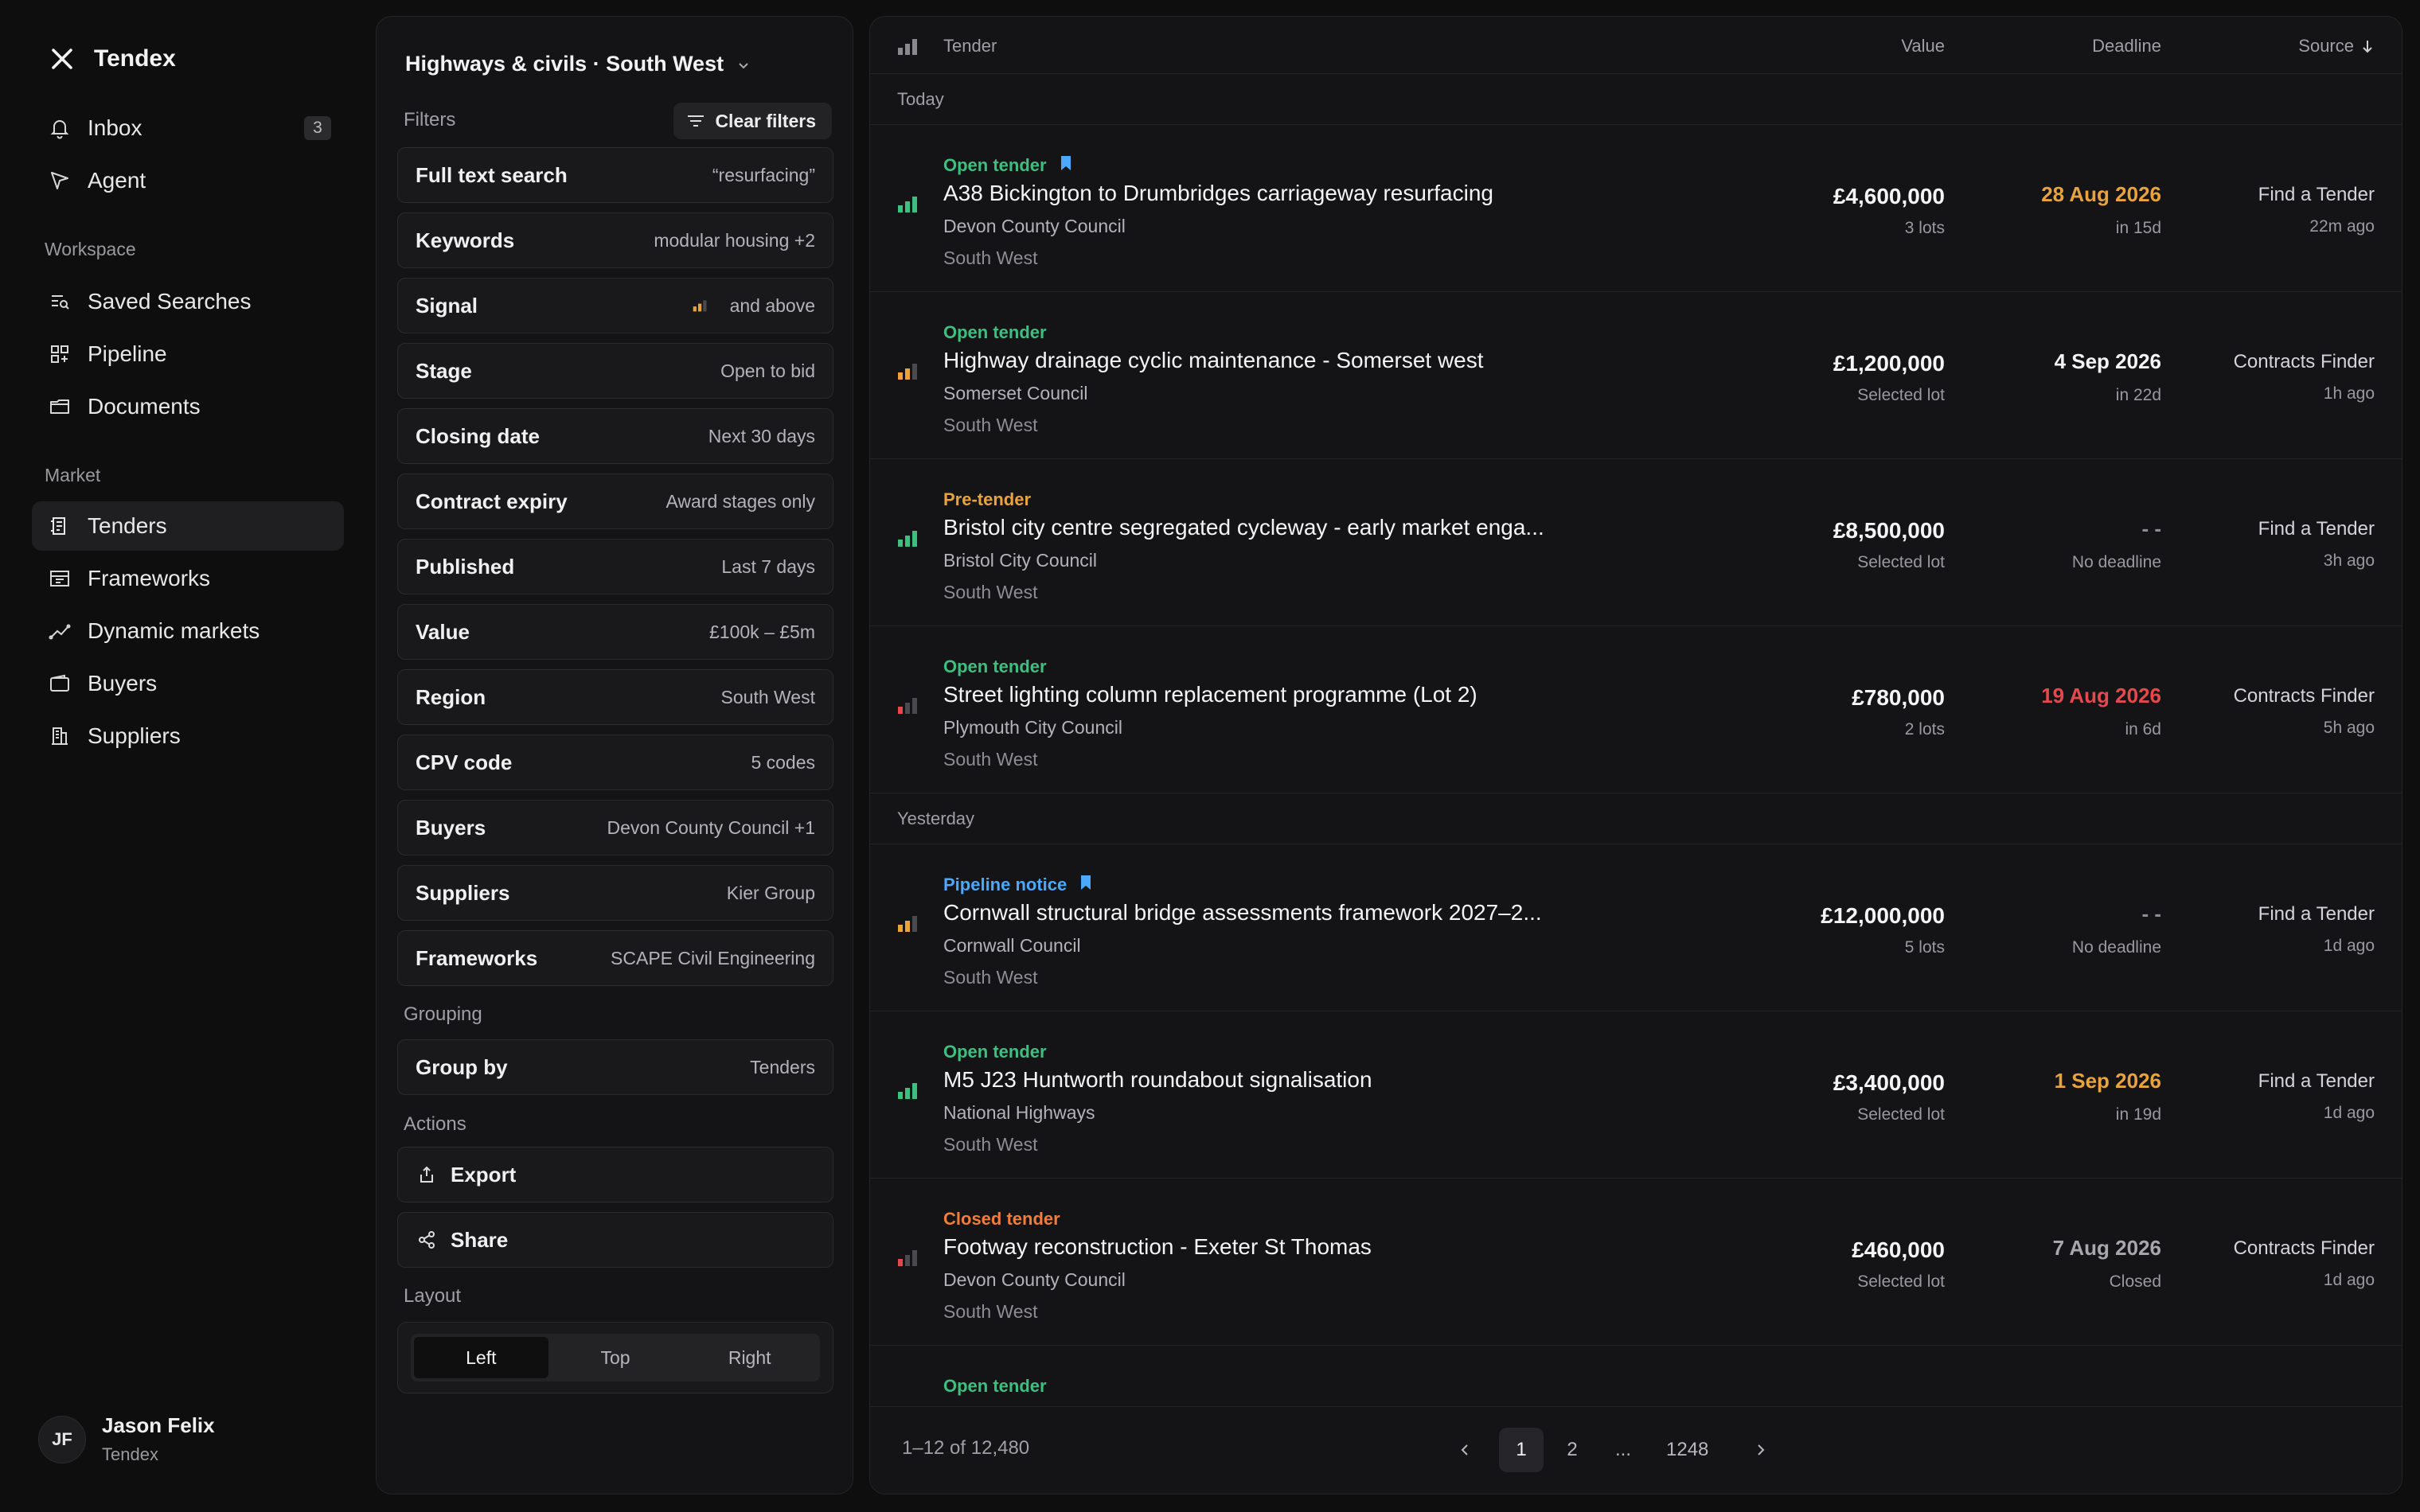 Image resolution: width=2420 pixels, height=1512 pixels. I want to click on filter-row-frameworks: Frameworks SCAPE Civil Engineering, so click(615, 958).